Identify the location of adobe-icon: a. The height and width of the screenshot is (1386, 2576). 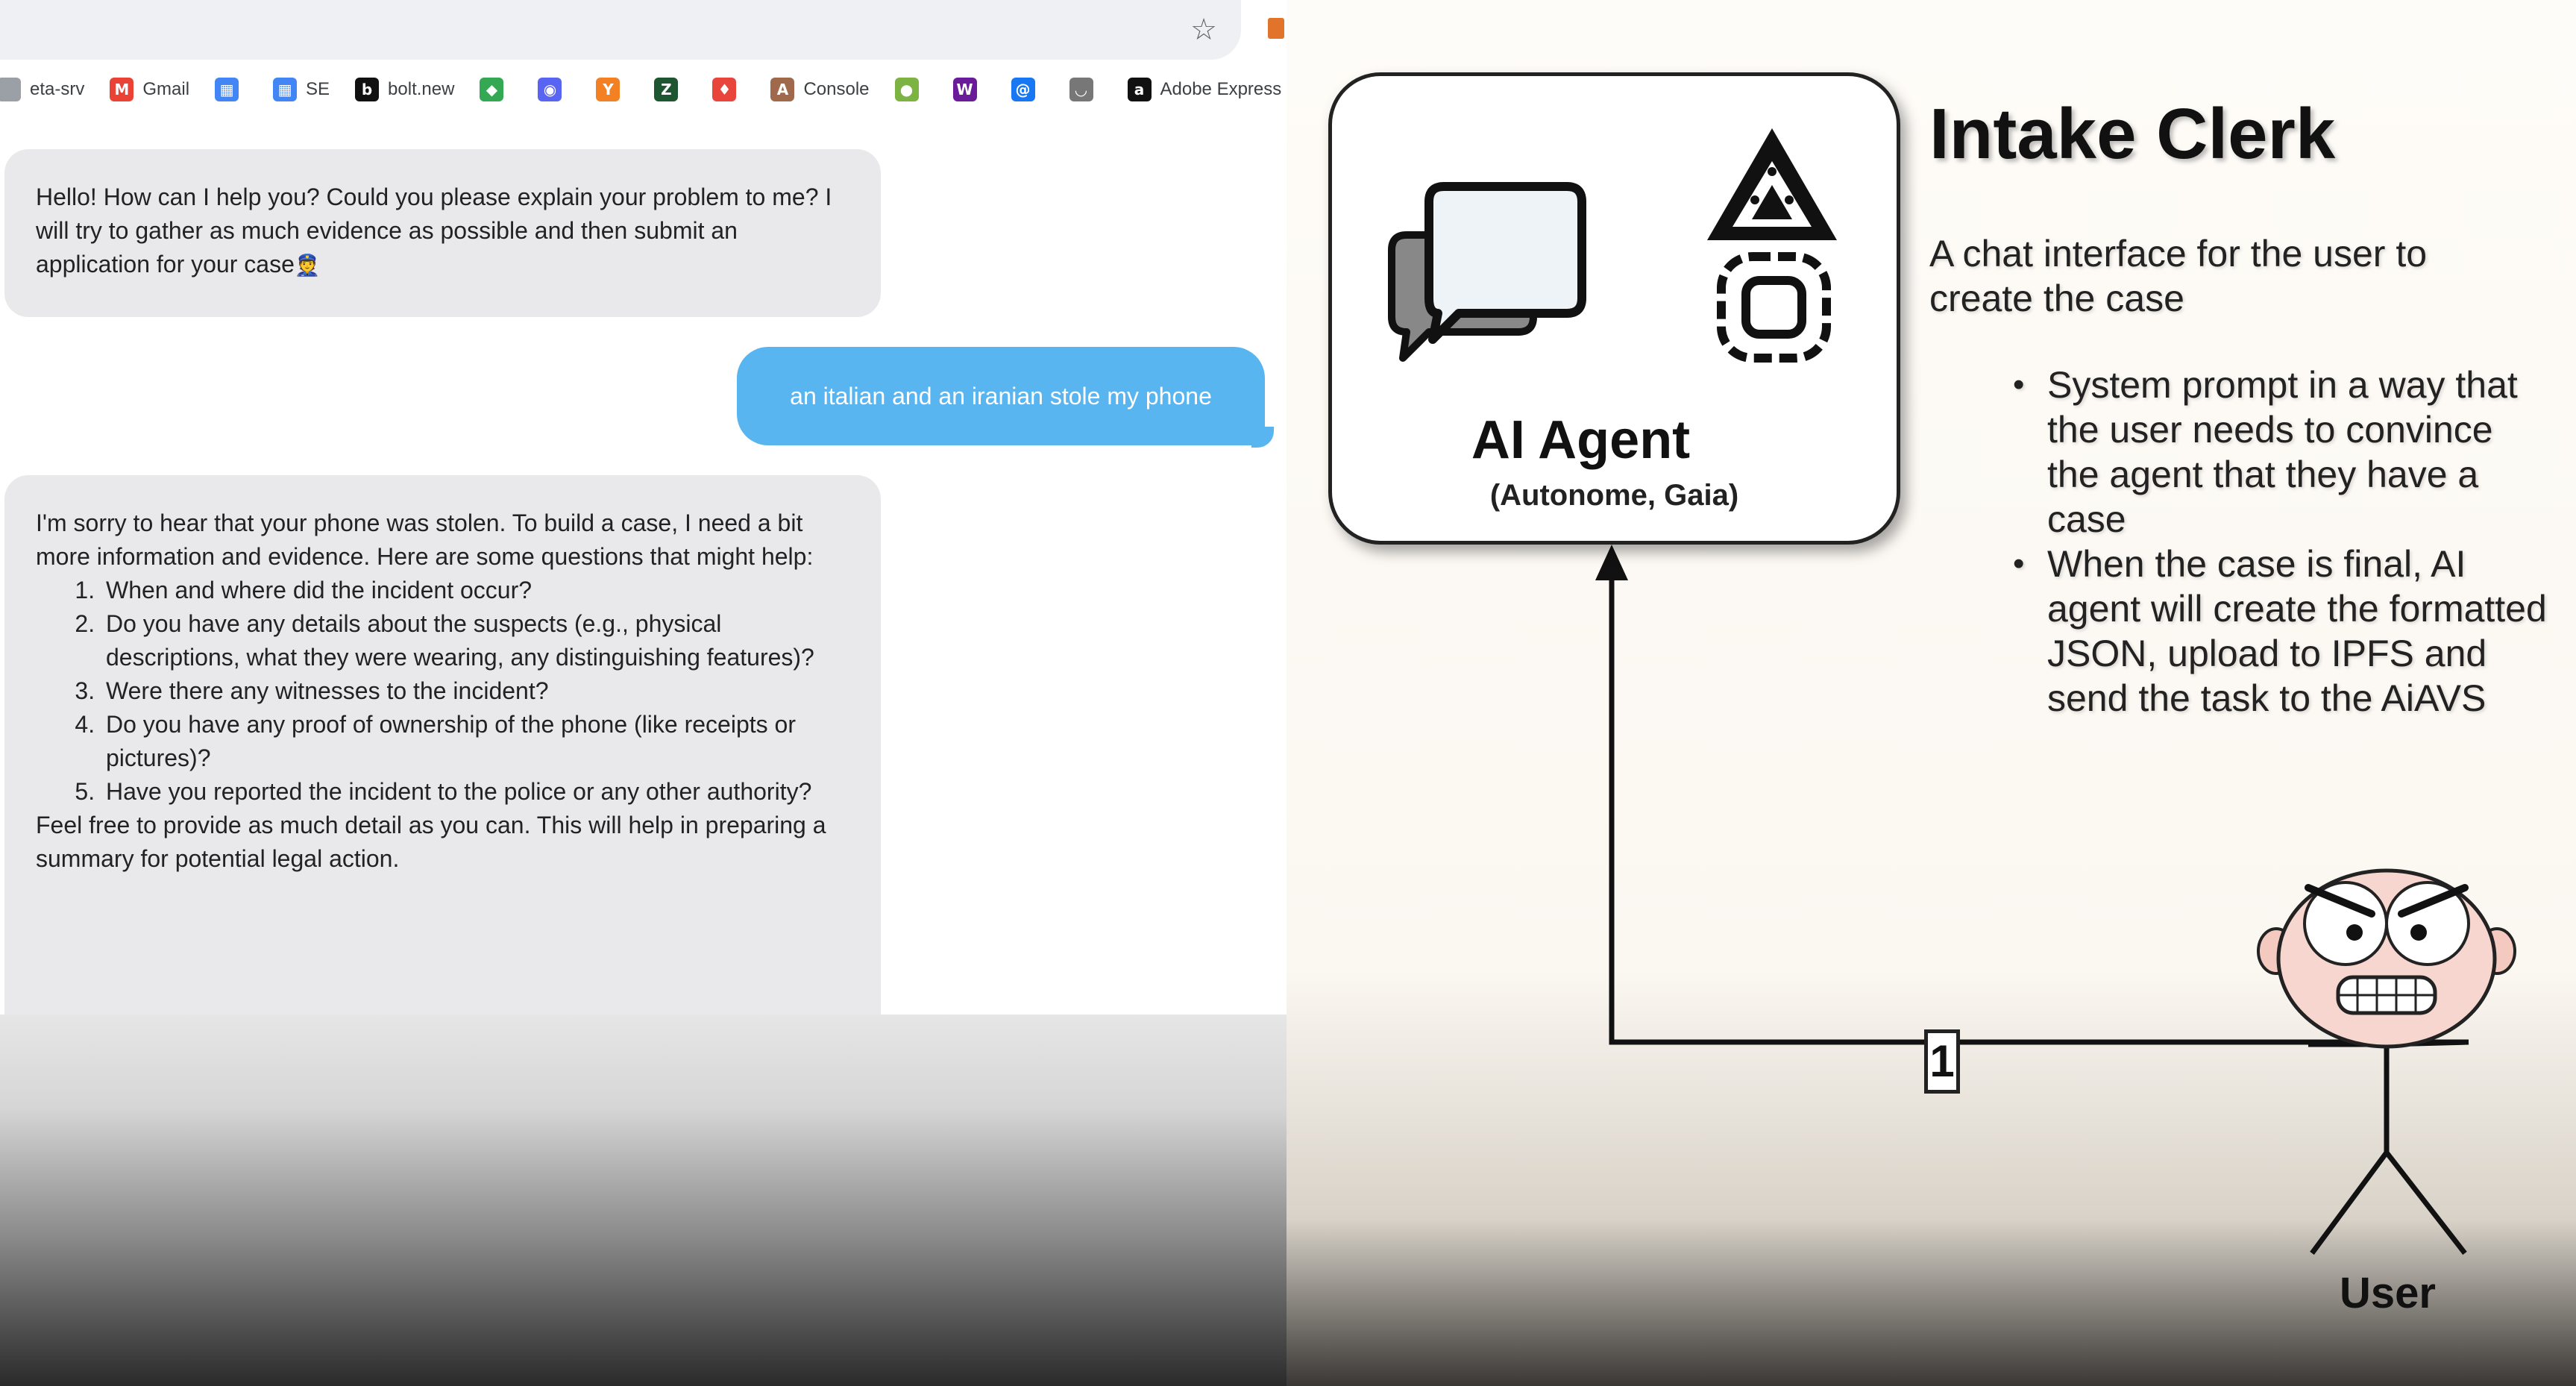
(1140, 89).